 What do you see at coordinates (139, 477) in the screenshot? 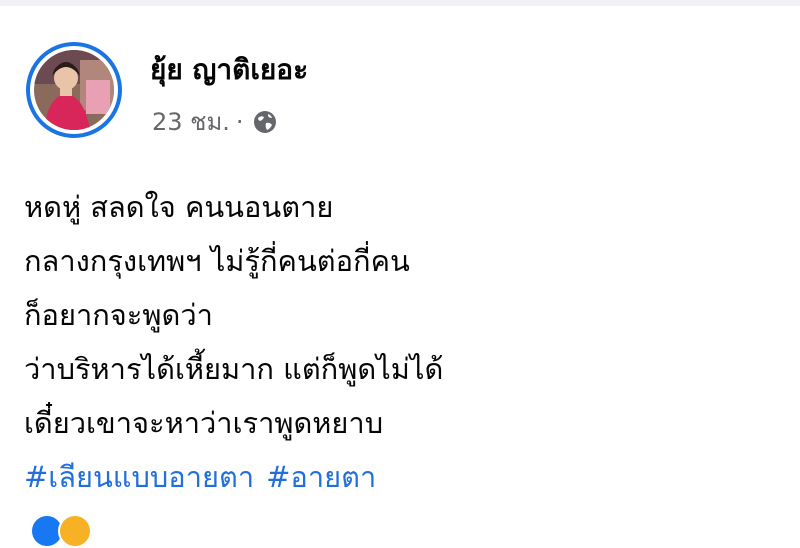
I see `hashtag-link: #เลียนแบบอายตา` at bounding box center [139, 477].